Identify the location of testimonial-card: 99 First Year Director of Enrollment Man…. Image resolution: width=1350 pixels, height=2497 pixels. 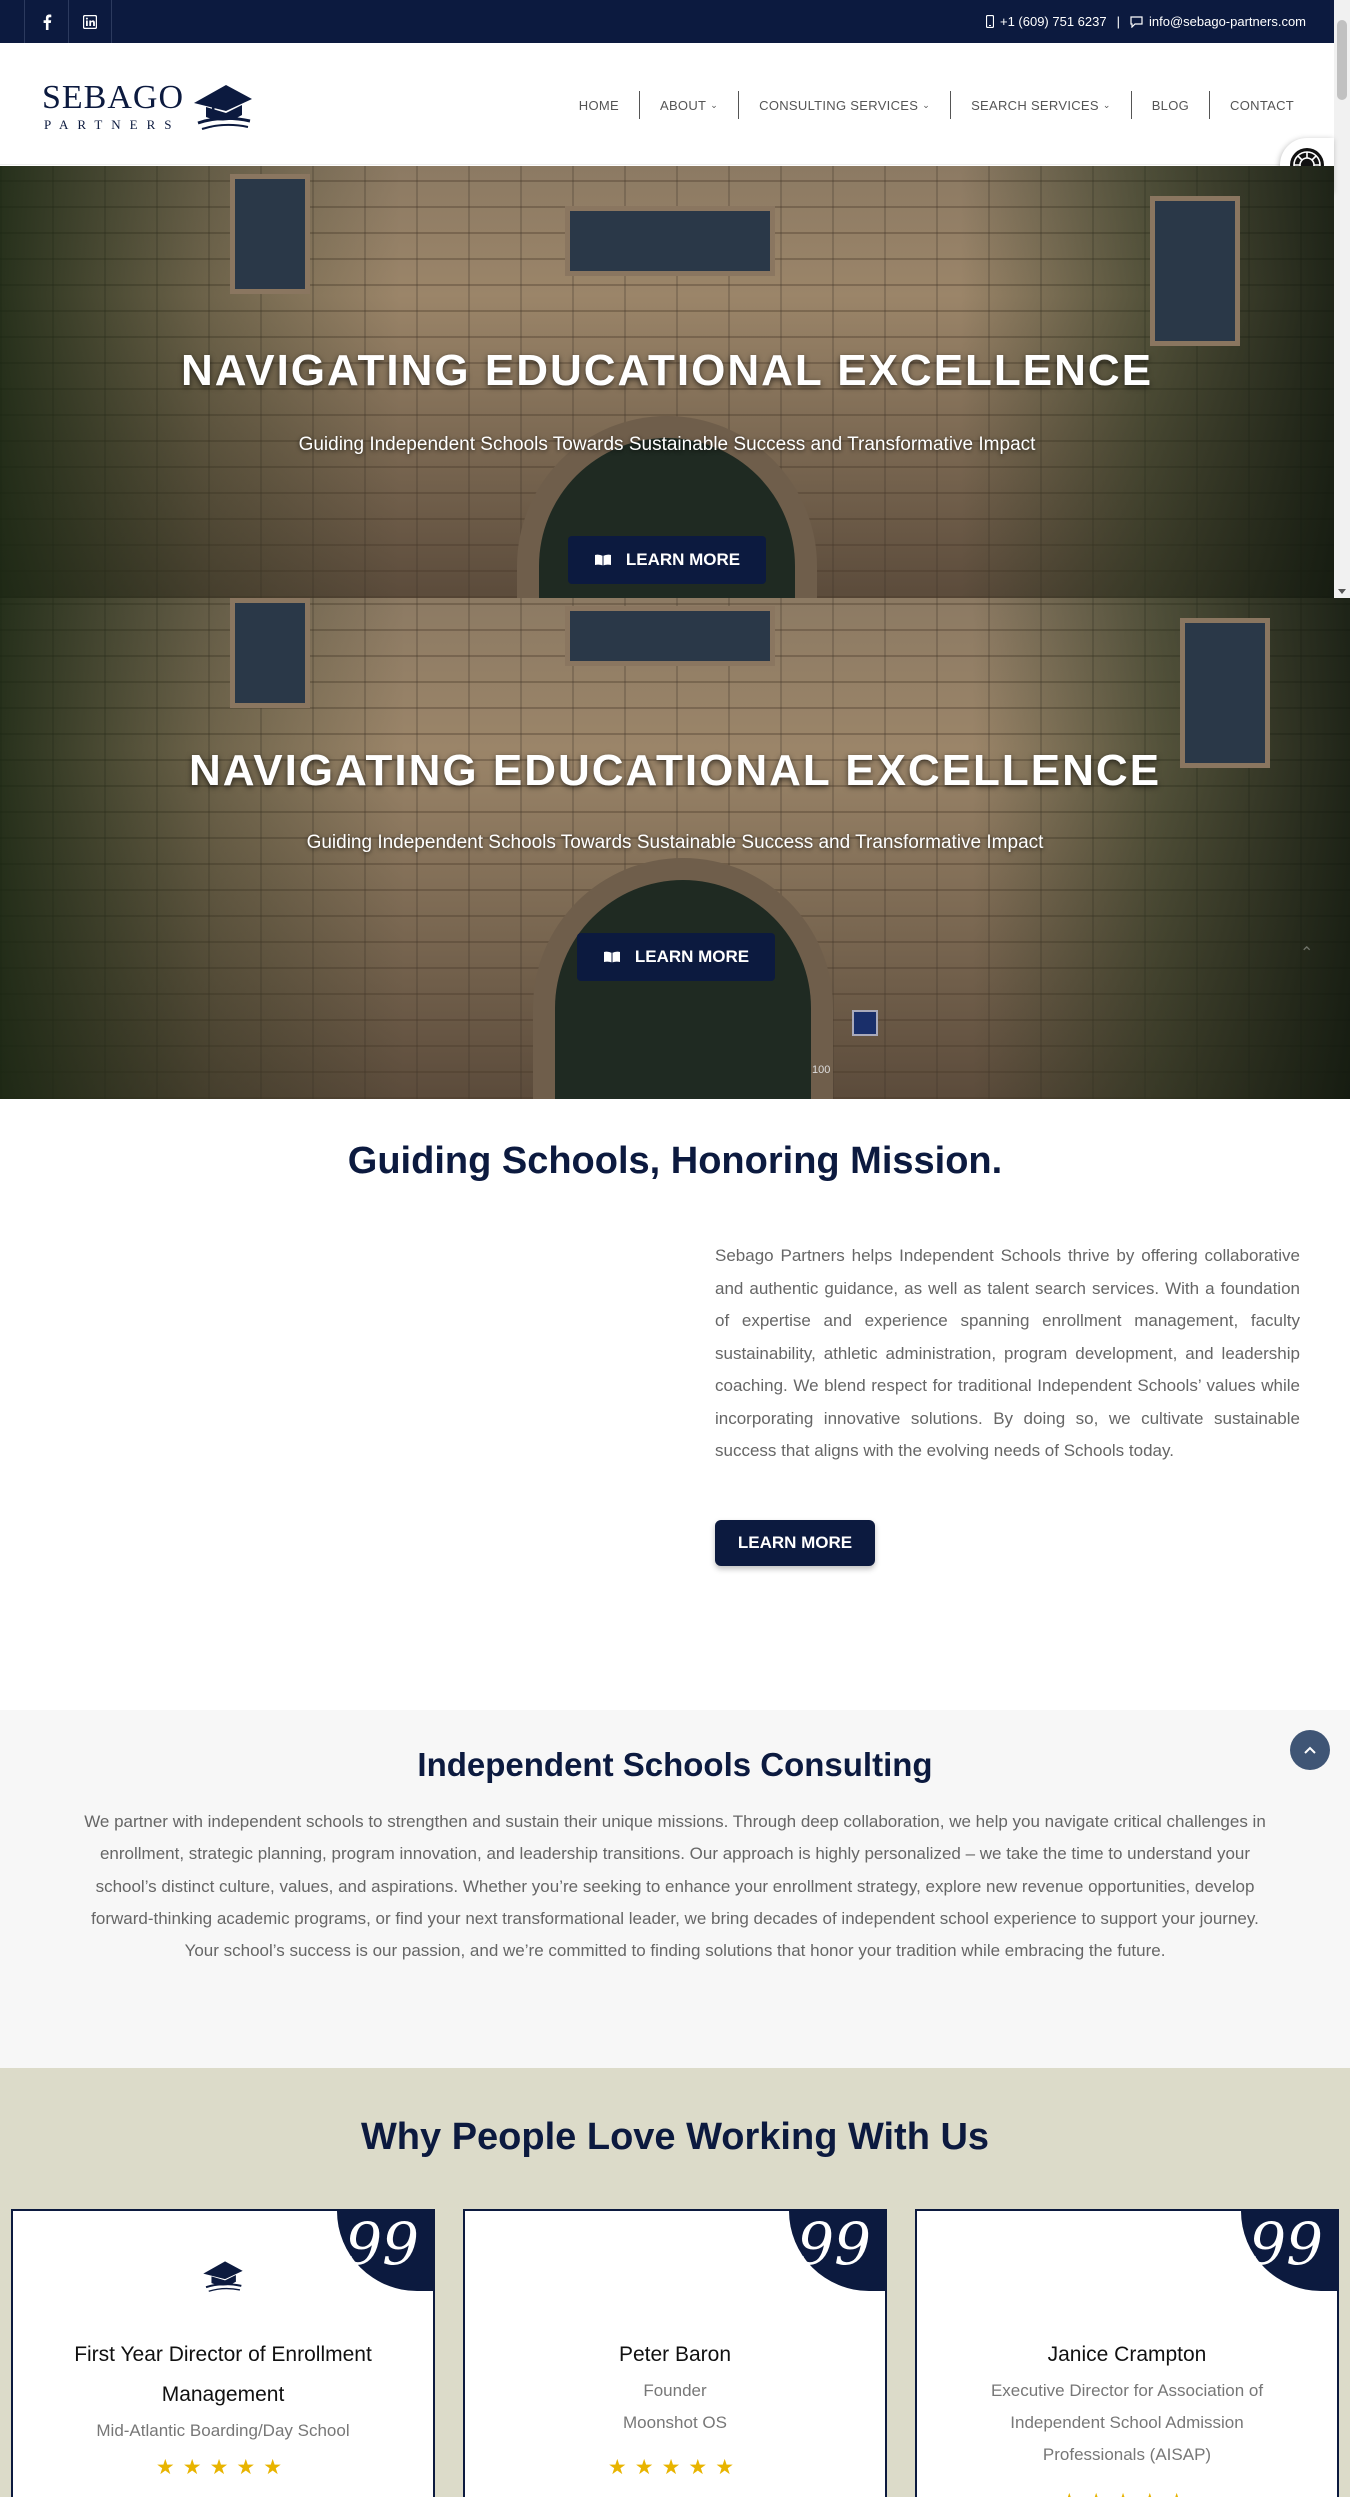
(223, 2353).